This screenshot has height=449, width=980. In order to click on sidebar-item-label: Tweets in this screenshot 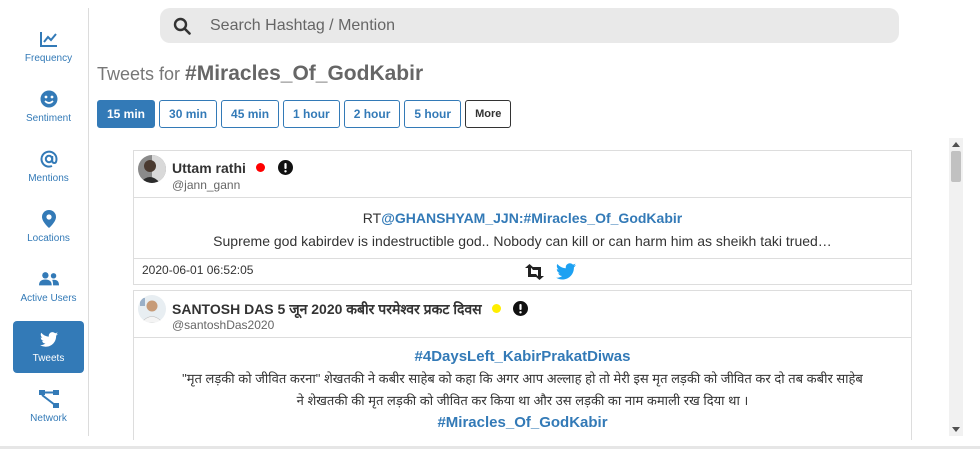, I will do `click(48, 358)`.